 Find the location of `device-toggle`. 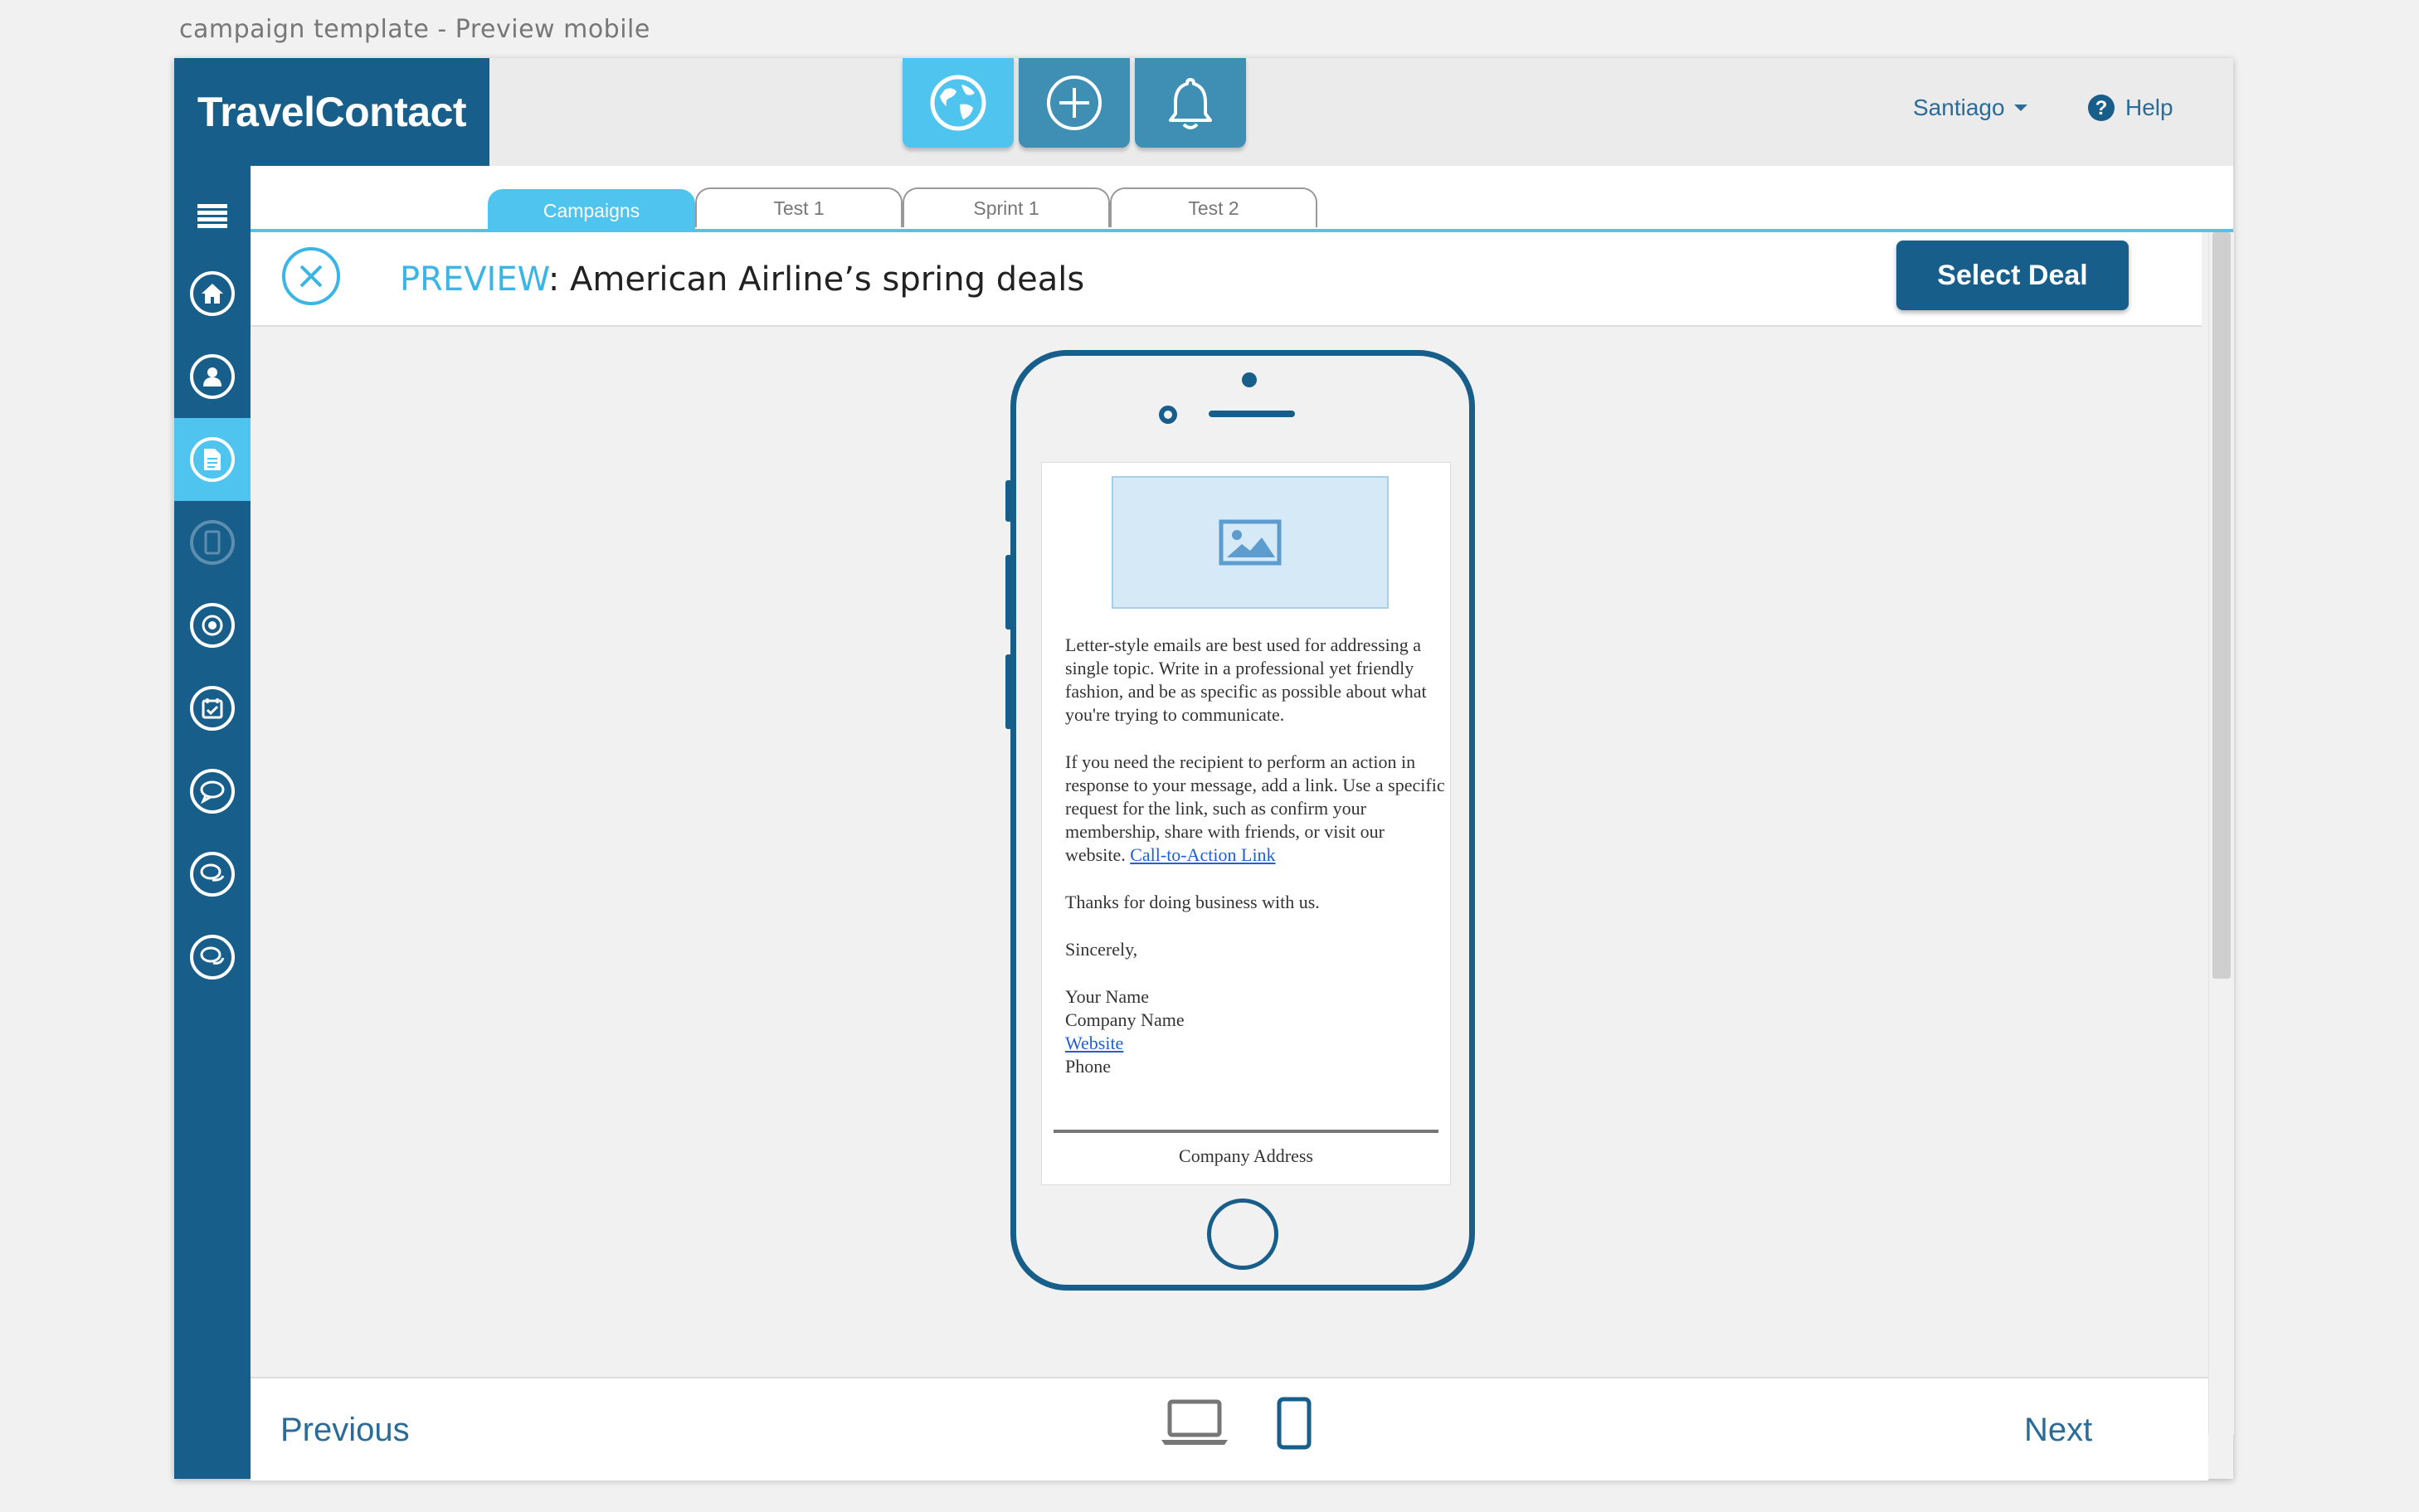

device-toggle is located at coordinates (1236, 1423).